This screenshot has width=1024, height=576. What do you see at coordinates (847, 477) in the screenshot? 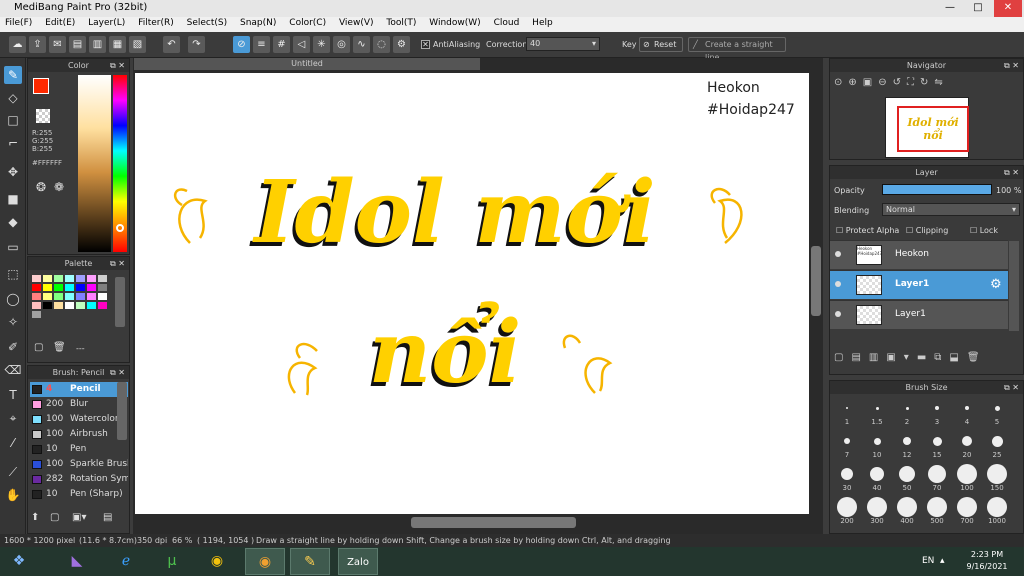
I see `brush-size-option: 30` at bounding box center [847, 477].